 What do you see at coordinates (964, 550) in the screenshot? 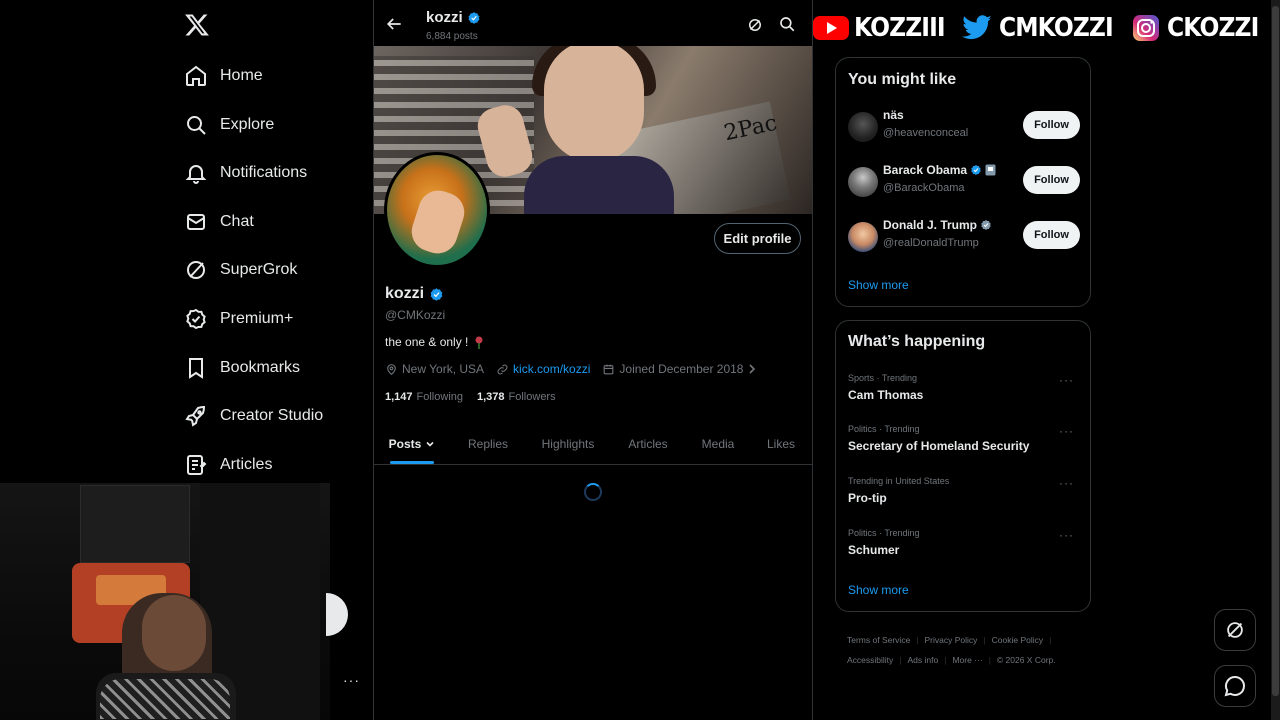
I see `trend-item: Politics · Trending Schumer ···` at bounding box center [964, 550].